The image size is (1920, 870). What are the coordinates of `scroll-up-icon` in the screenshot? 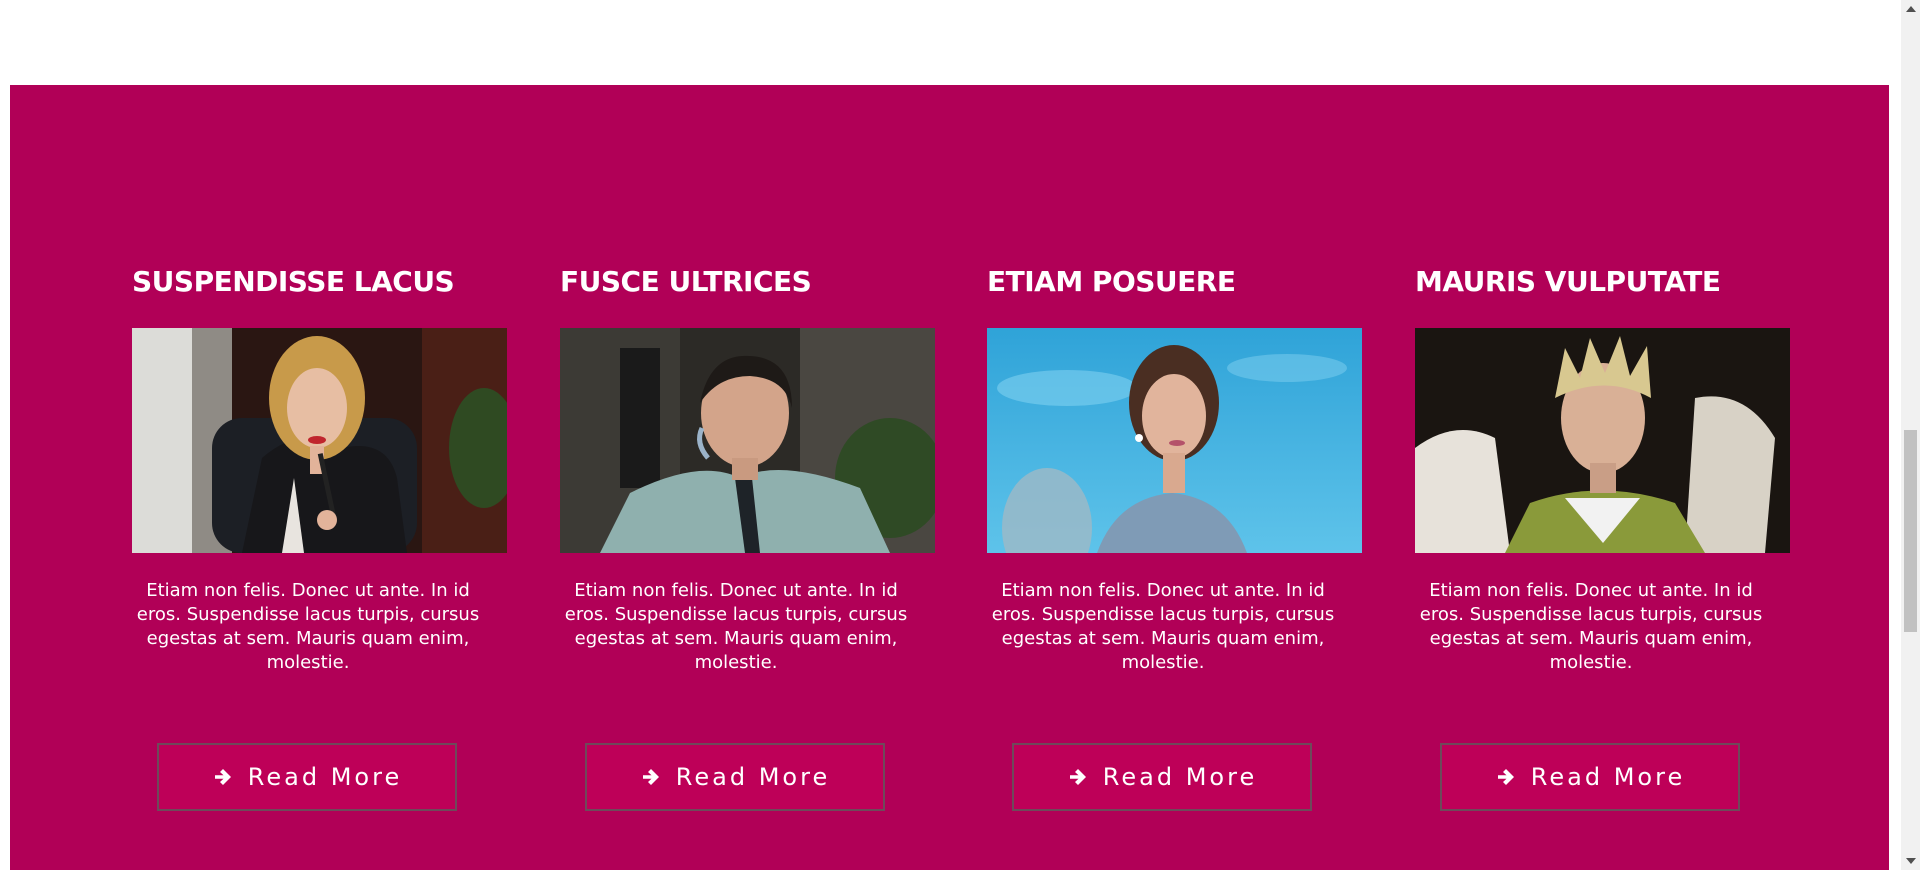 It's located at (1911, 9).